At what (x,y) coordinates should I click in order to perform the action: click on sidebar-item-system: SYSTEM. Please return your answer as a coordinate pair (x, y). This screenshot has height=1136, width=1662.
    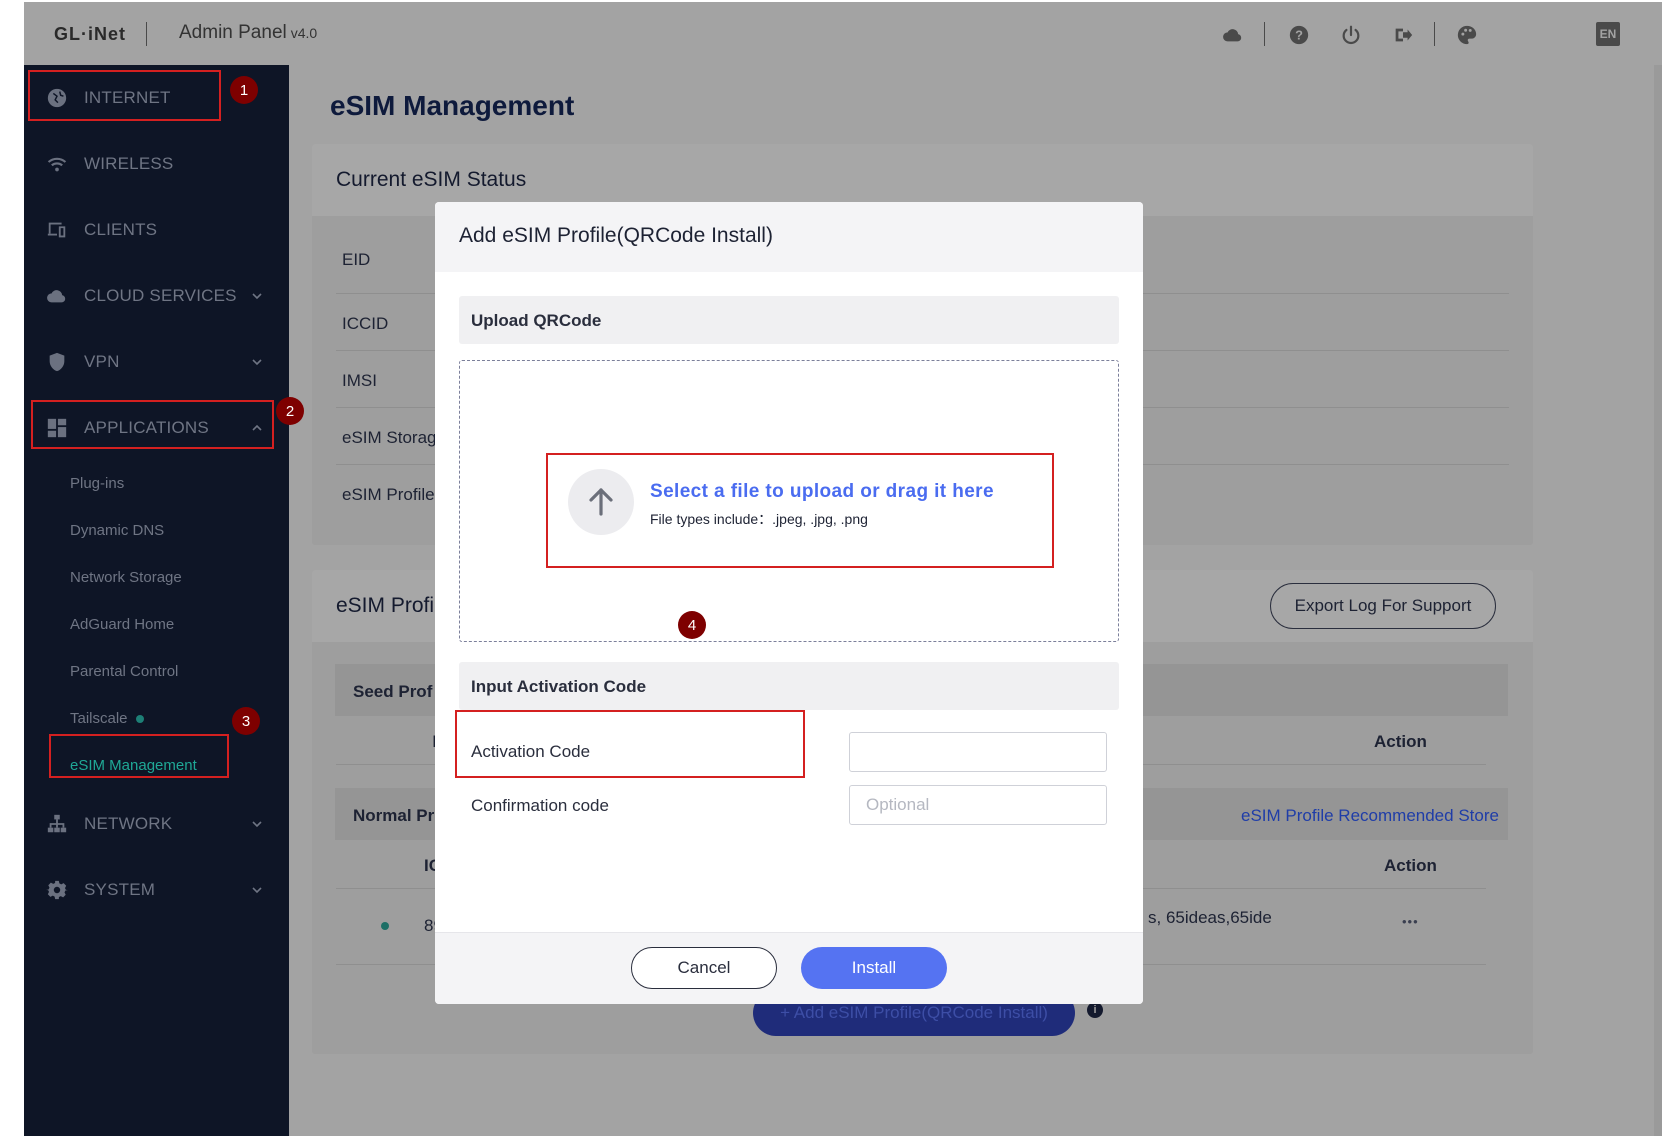
    Looking at the image, I should click on (156, 890).